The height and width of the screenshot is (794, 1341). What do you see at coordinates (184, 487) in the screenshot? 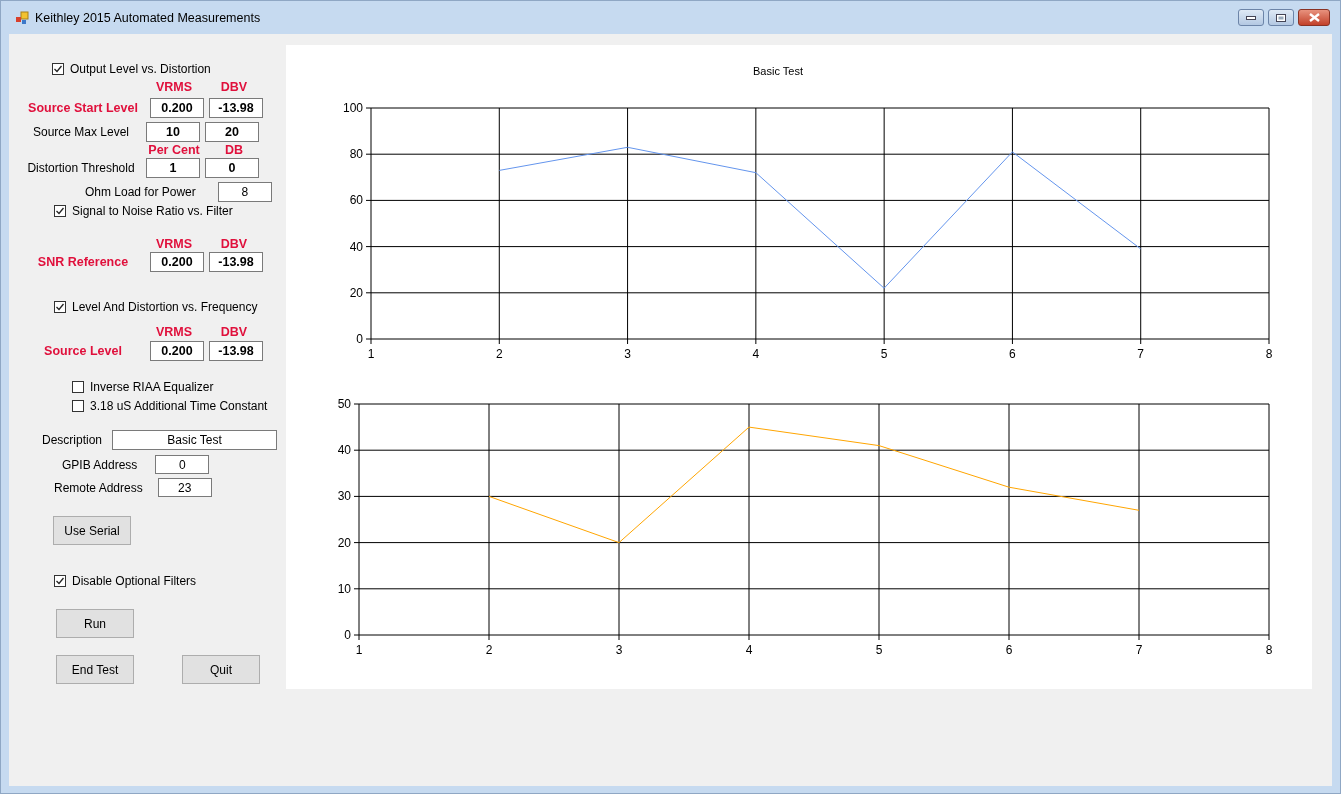
I see `text-field: 23` at bounding box center [184, 487].